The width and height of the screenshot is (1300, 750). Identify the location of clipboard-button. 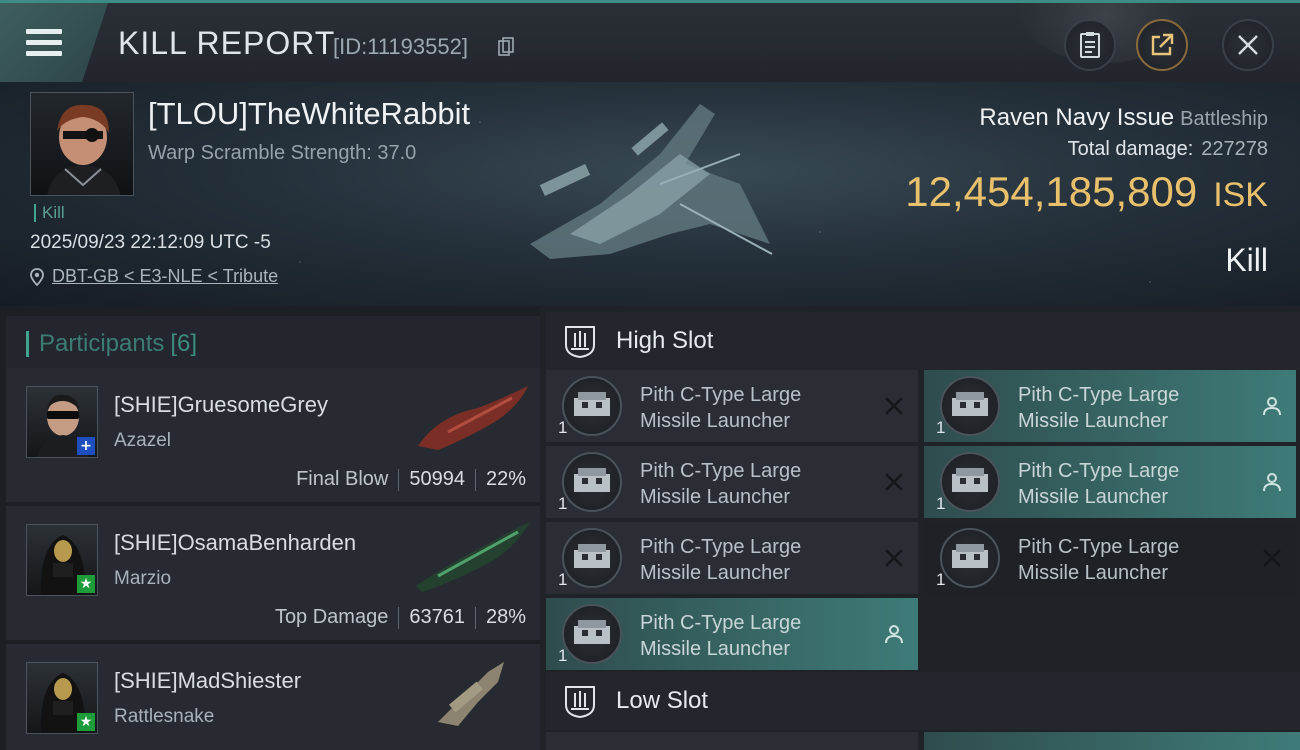
(1090, 45).